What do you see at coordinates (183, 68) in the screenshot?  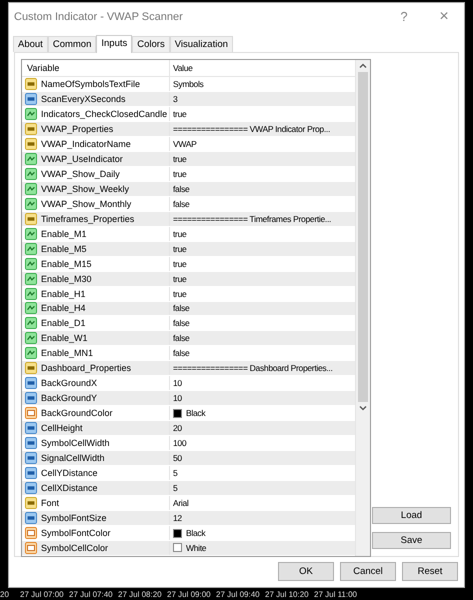 I see `column-header: Value` at bounding box center [183, 68].